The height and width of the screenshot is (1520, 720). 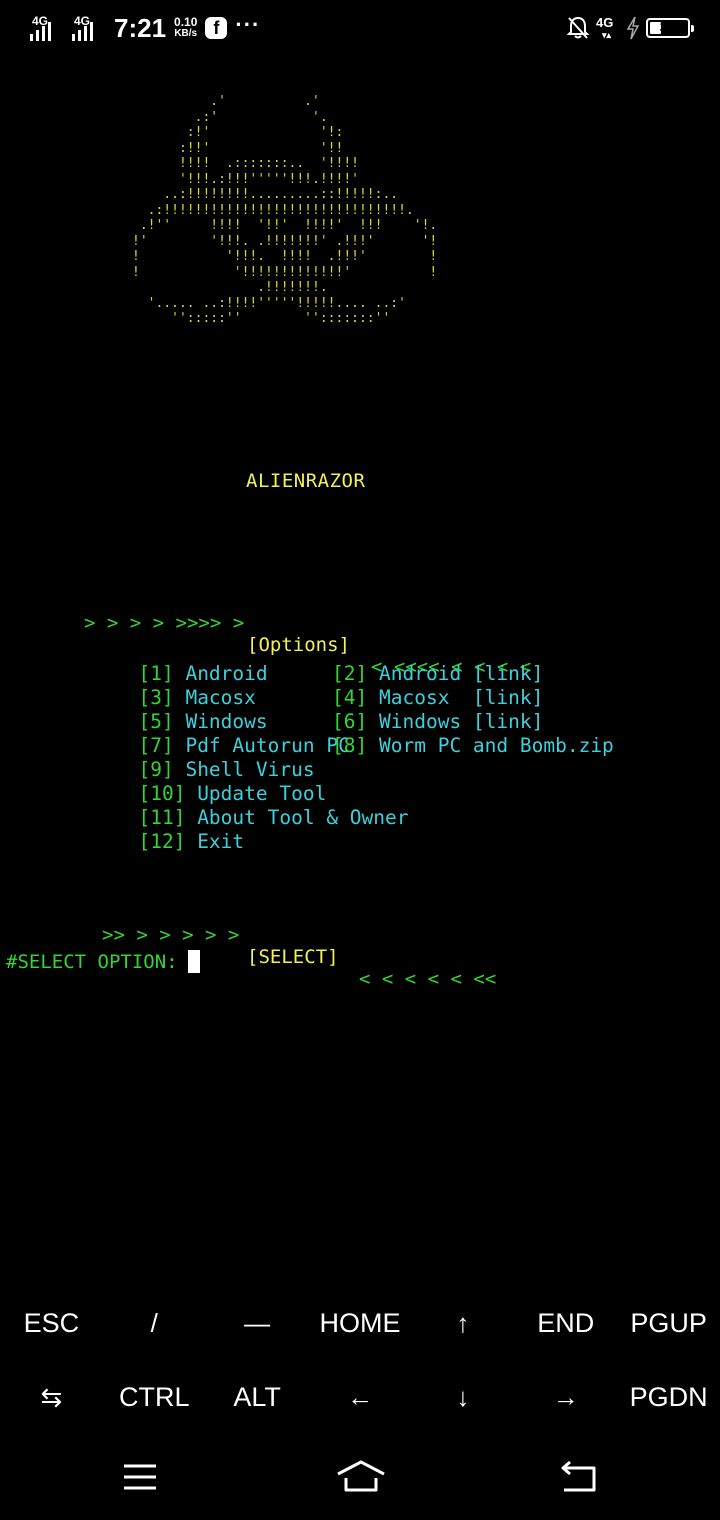 What do you see at coordinates (196, 698) in the screenshot?
I see `option-3: [3] Macosx` at bounding box center [196, 698].